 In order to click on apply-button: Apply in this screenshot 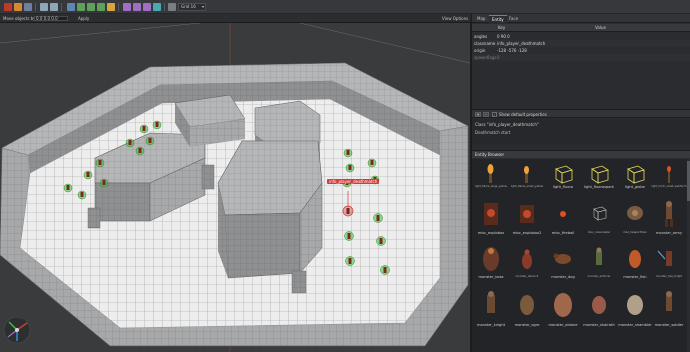, I will do `click(83, 18)`.